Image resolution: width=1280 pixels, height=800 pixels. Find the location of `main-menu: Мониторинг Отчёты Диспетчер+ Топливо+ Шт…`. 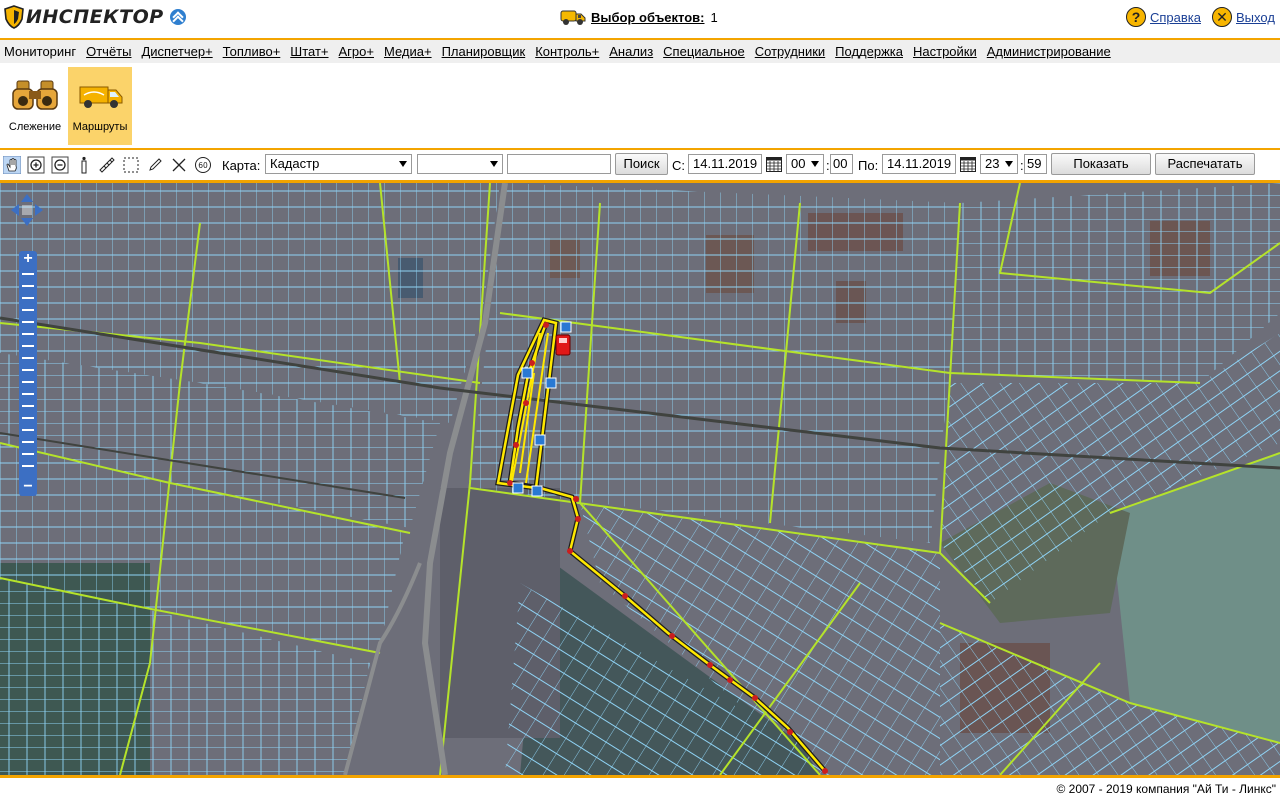

main-menu: Мониторинг Отчёты Диспетчер+ Топливо+ Шт… is located at coordinates (640, 50).